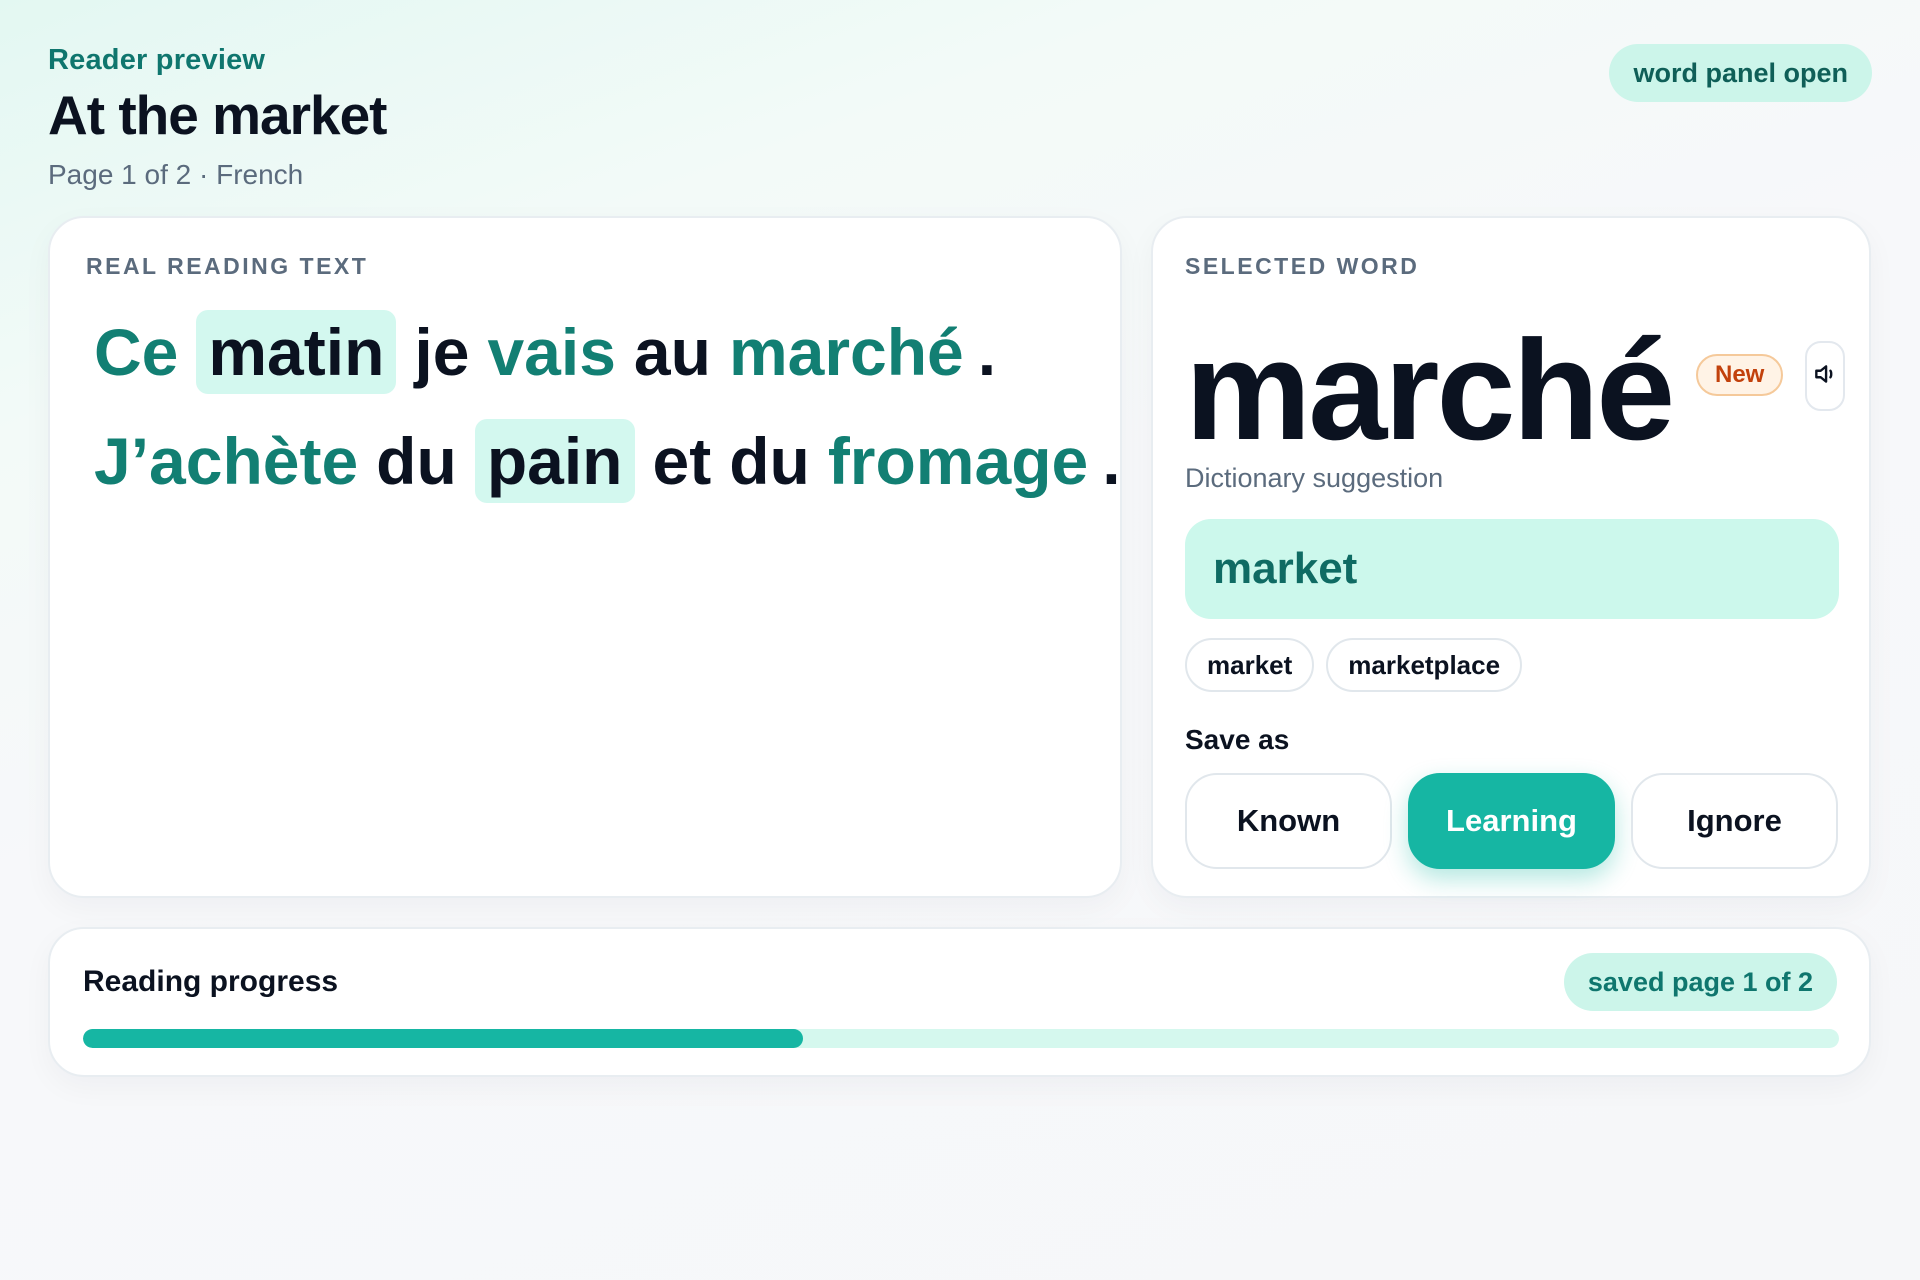  Describe the element at coordinates (176, 174) in the screenshot. I see `page-subtitle: Page 1 of 2 · French` at that location.